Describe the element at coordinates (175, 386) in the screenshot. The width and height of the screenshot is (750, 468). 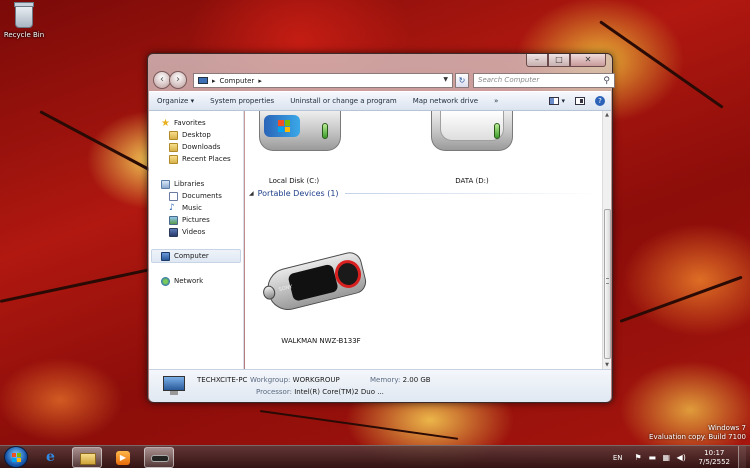
I see `computer-large-icon` at that location.